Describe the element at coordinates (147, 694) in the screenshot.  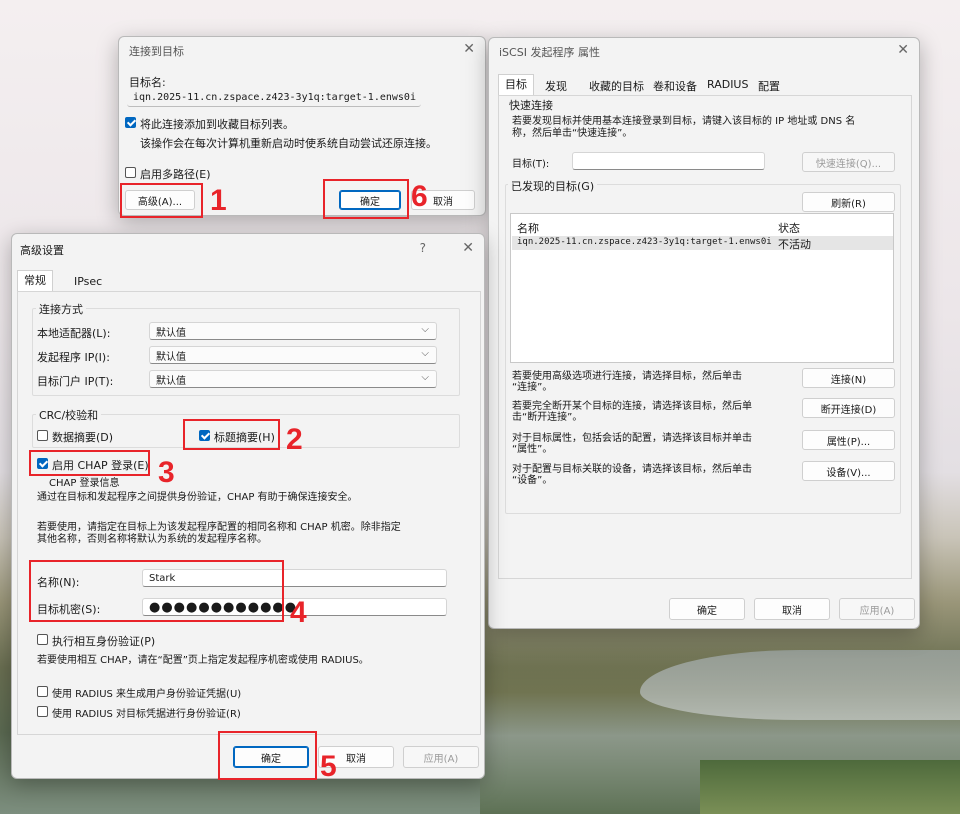
I see `radius-user-label: 使用 RADIUS 来生成用户身份验证凭据(U)` at that location.